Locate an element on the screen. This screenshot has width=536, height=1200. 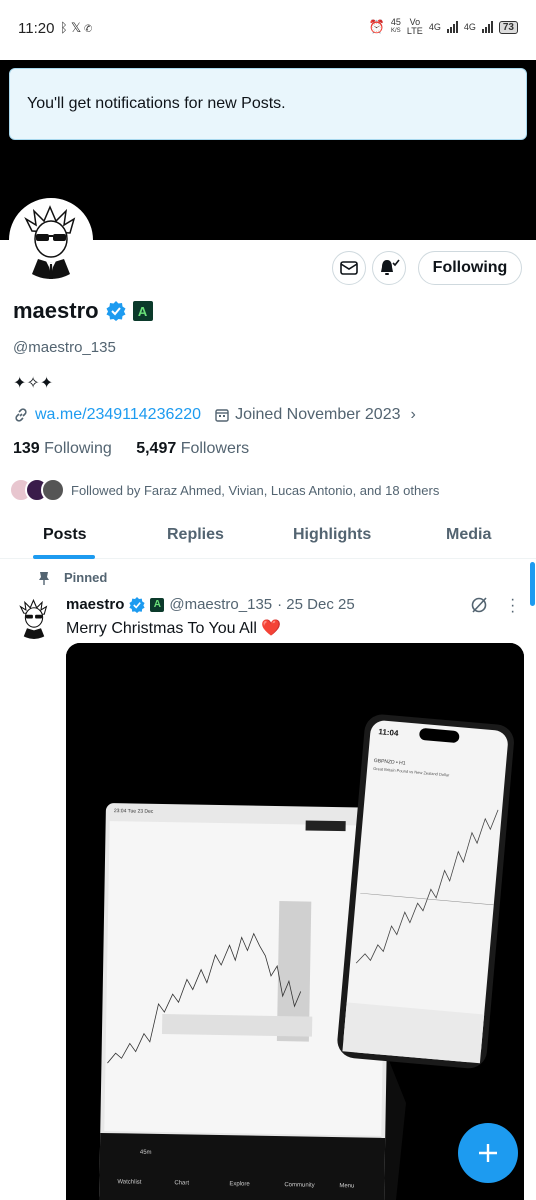
notifications-button is located at coordinates (389, 268).